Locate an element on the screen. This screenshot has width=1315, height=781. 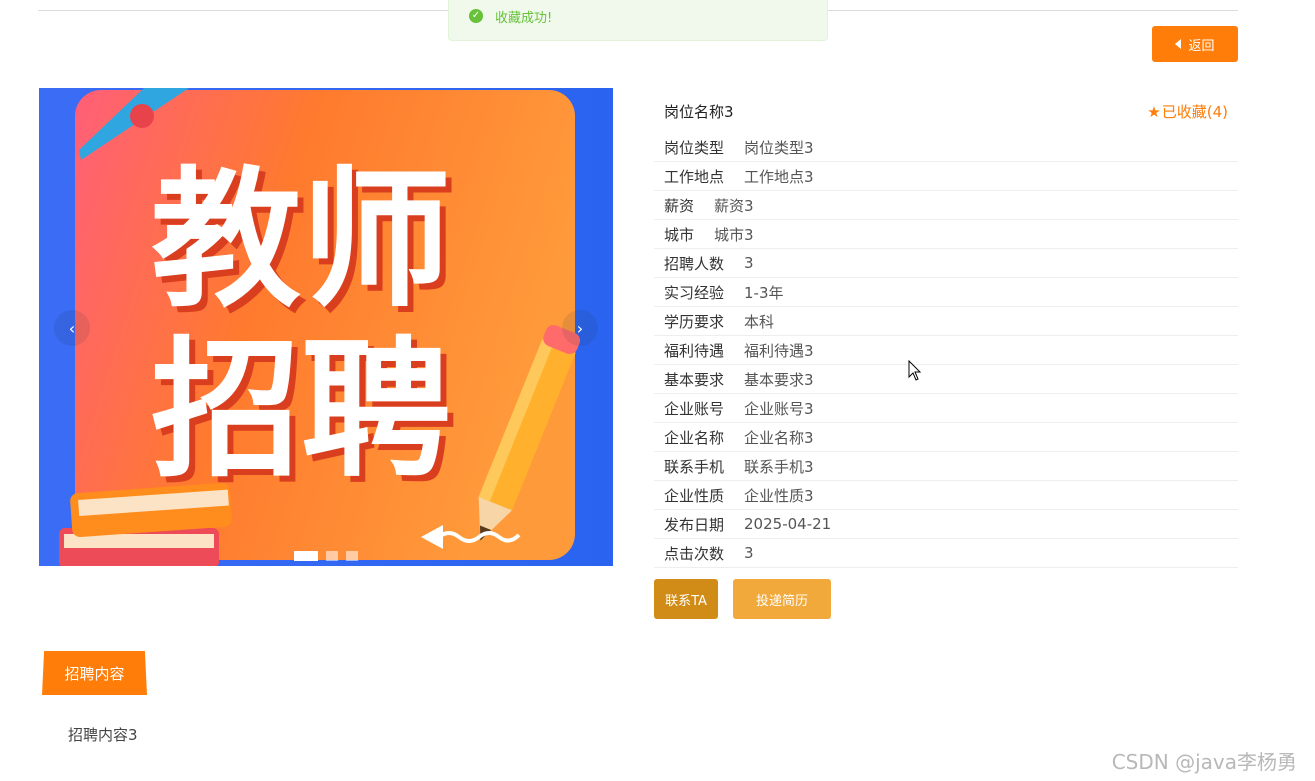
back-button: 返回 is located at coordinates (1195, 44).